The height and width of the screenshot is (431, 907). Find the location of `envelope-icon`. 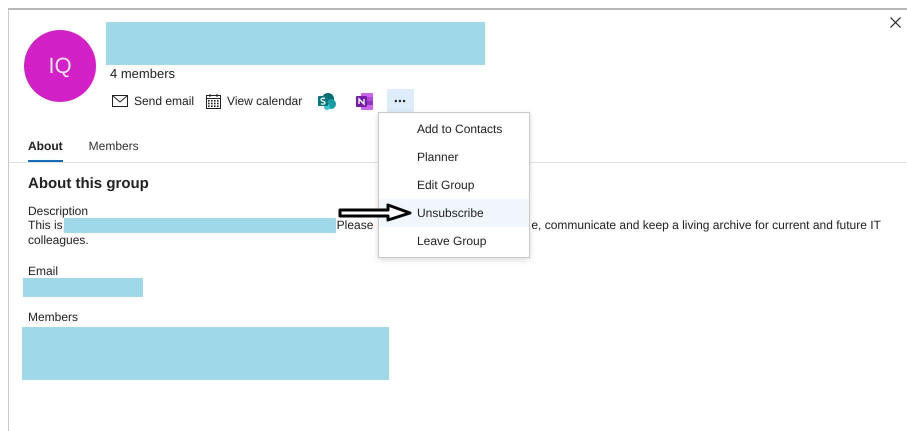

envelope-icon is located at coordinates (120, 101).